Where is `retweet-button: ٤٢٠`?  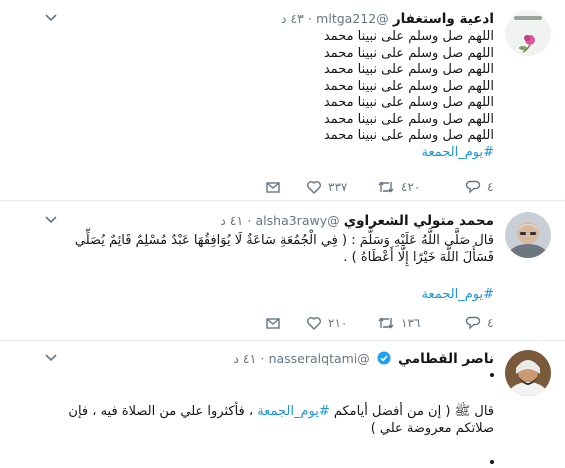 retweet-button: ٤٢٠ is located at coordinates (398, 187).